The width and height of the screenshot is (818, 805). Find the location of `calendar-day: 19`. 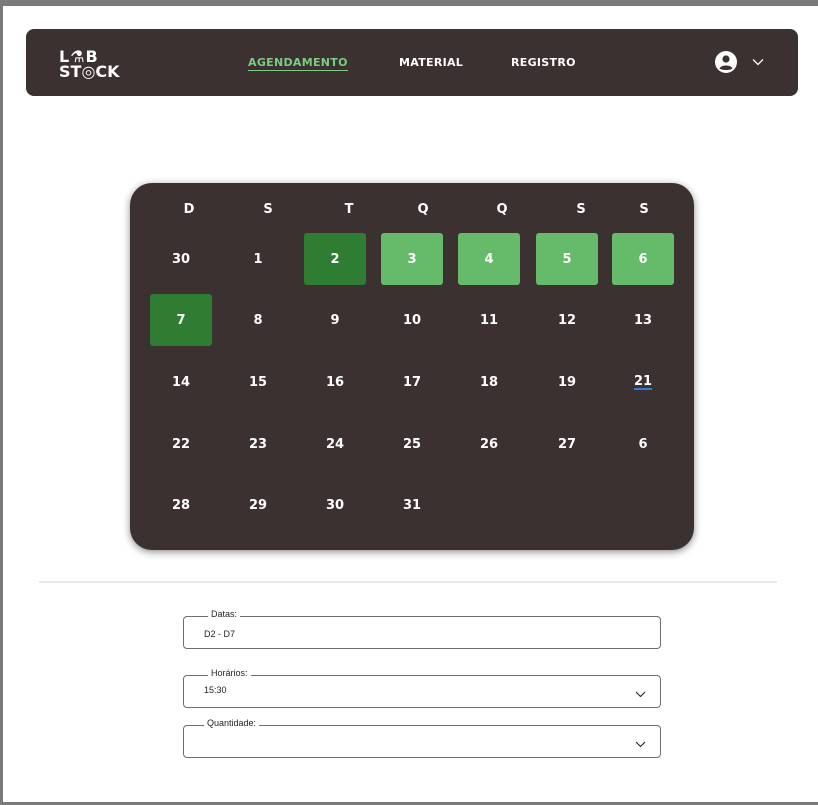

calendar-day: 19 is located at coordinates (567, 382).